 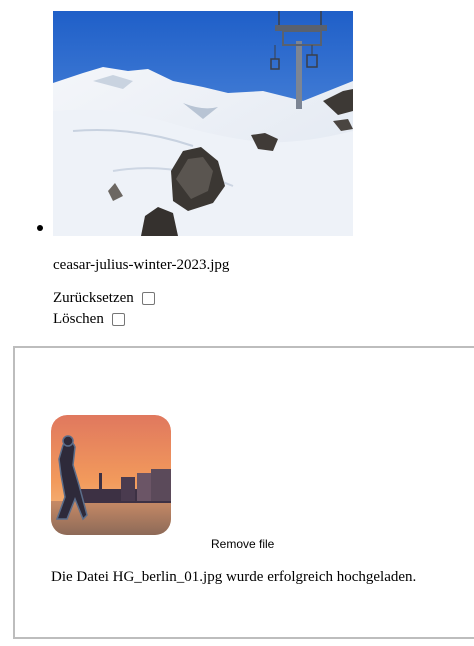 I want to click on reset-option: Zurücksetzen, so click(x=104, y=298).